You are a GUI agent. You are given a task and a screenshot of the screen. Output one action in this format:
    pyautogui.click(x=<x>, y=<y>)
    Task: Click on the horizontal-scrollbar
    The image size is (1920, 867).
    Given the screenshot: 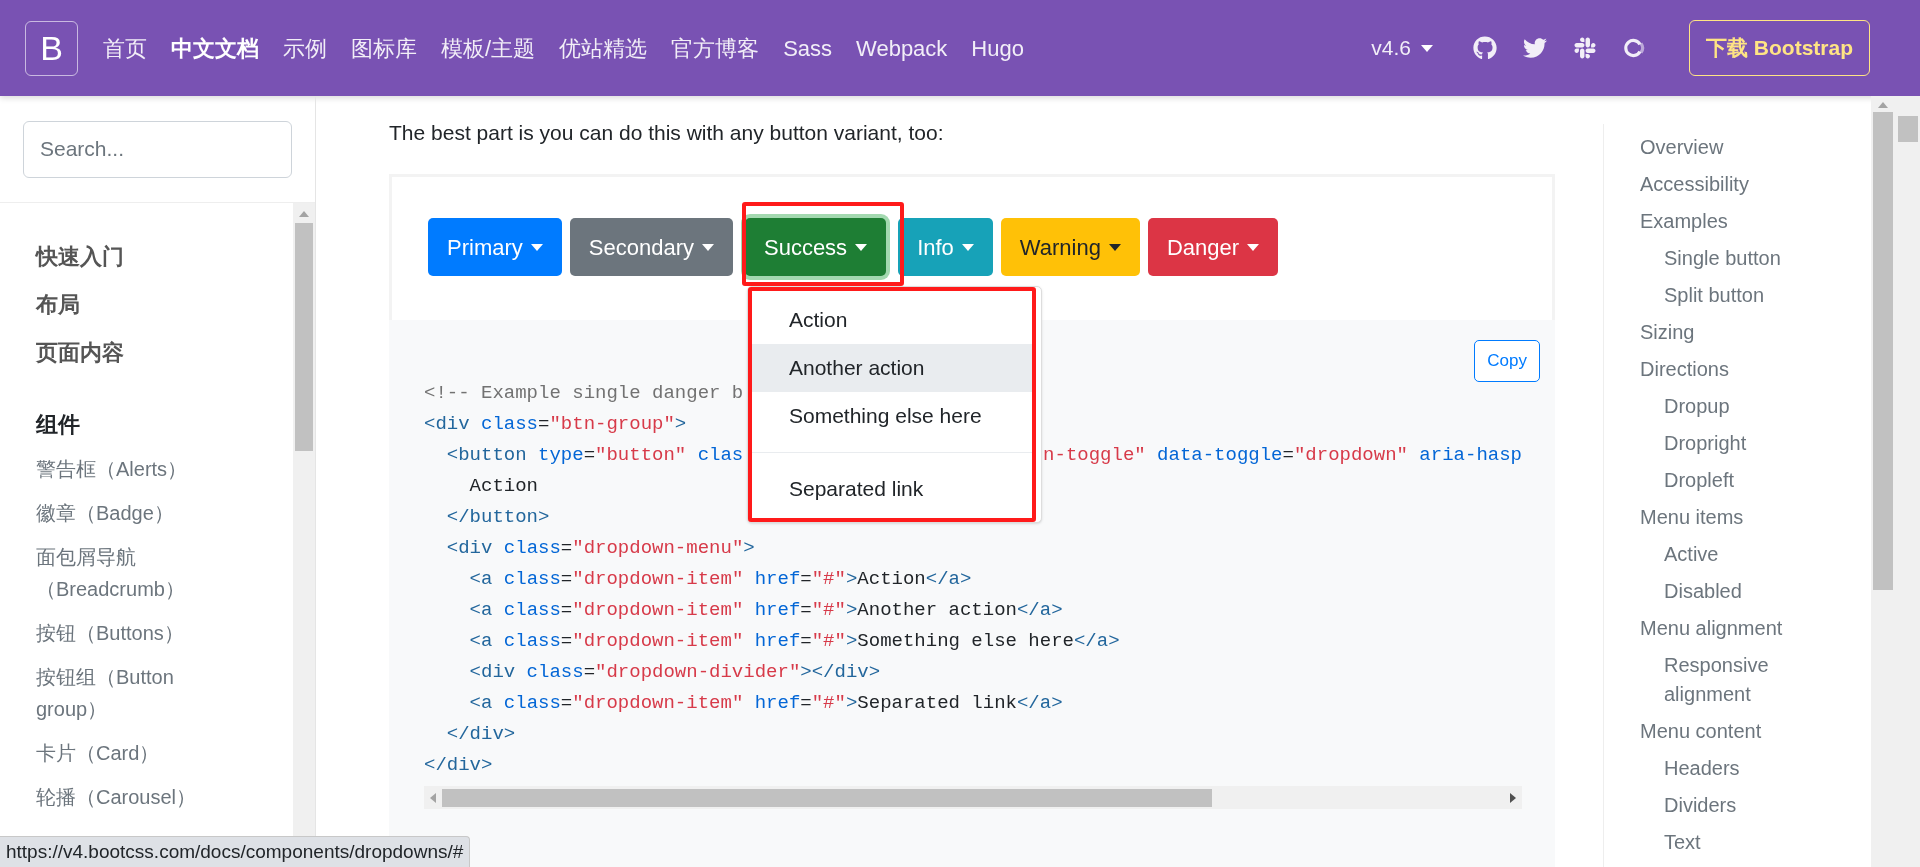 What is the action you would take?
    pyautogui.click(x=973, y=797)
    